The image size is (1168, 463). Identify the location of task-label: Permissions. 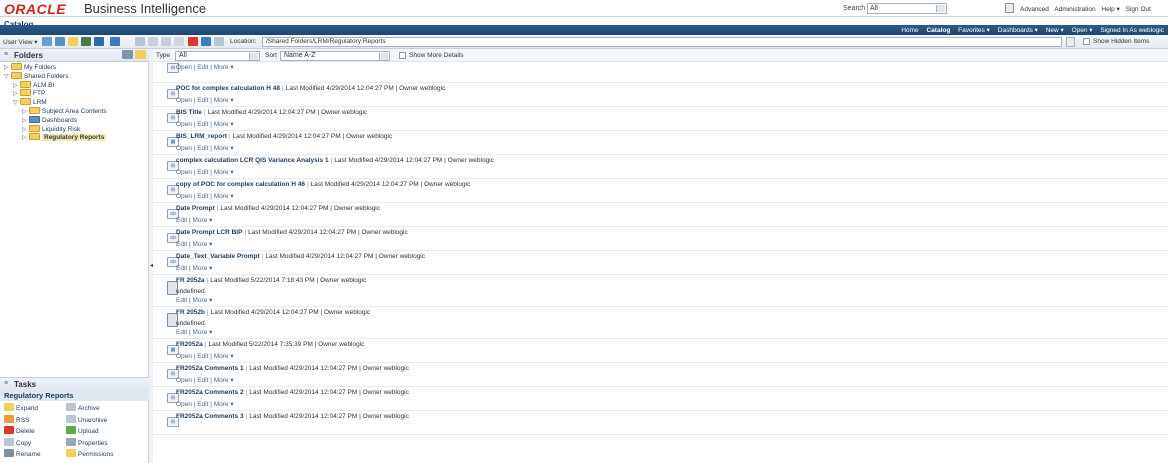
(96, 454).